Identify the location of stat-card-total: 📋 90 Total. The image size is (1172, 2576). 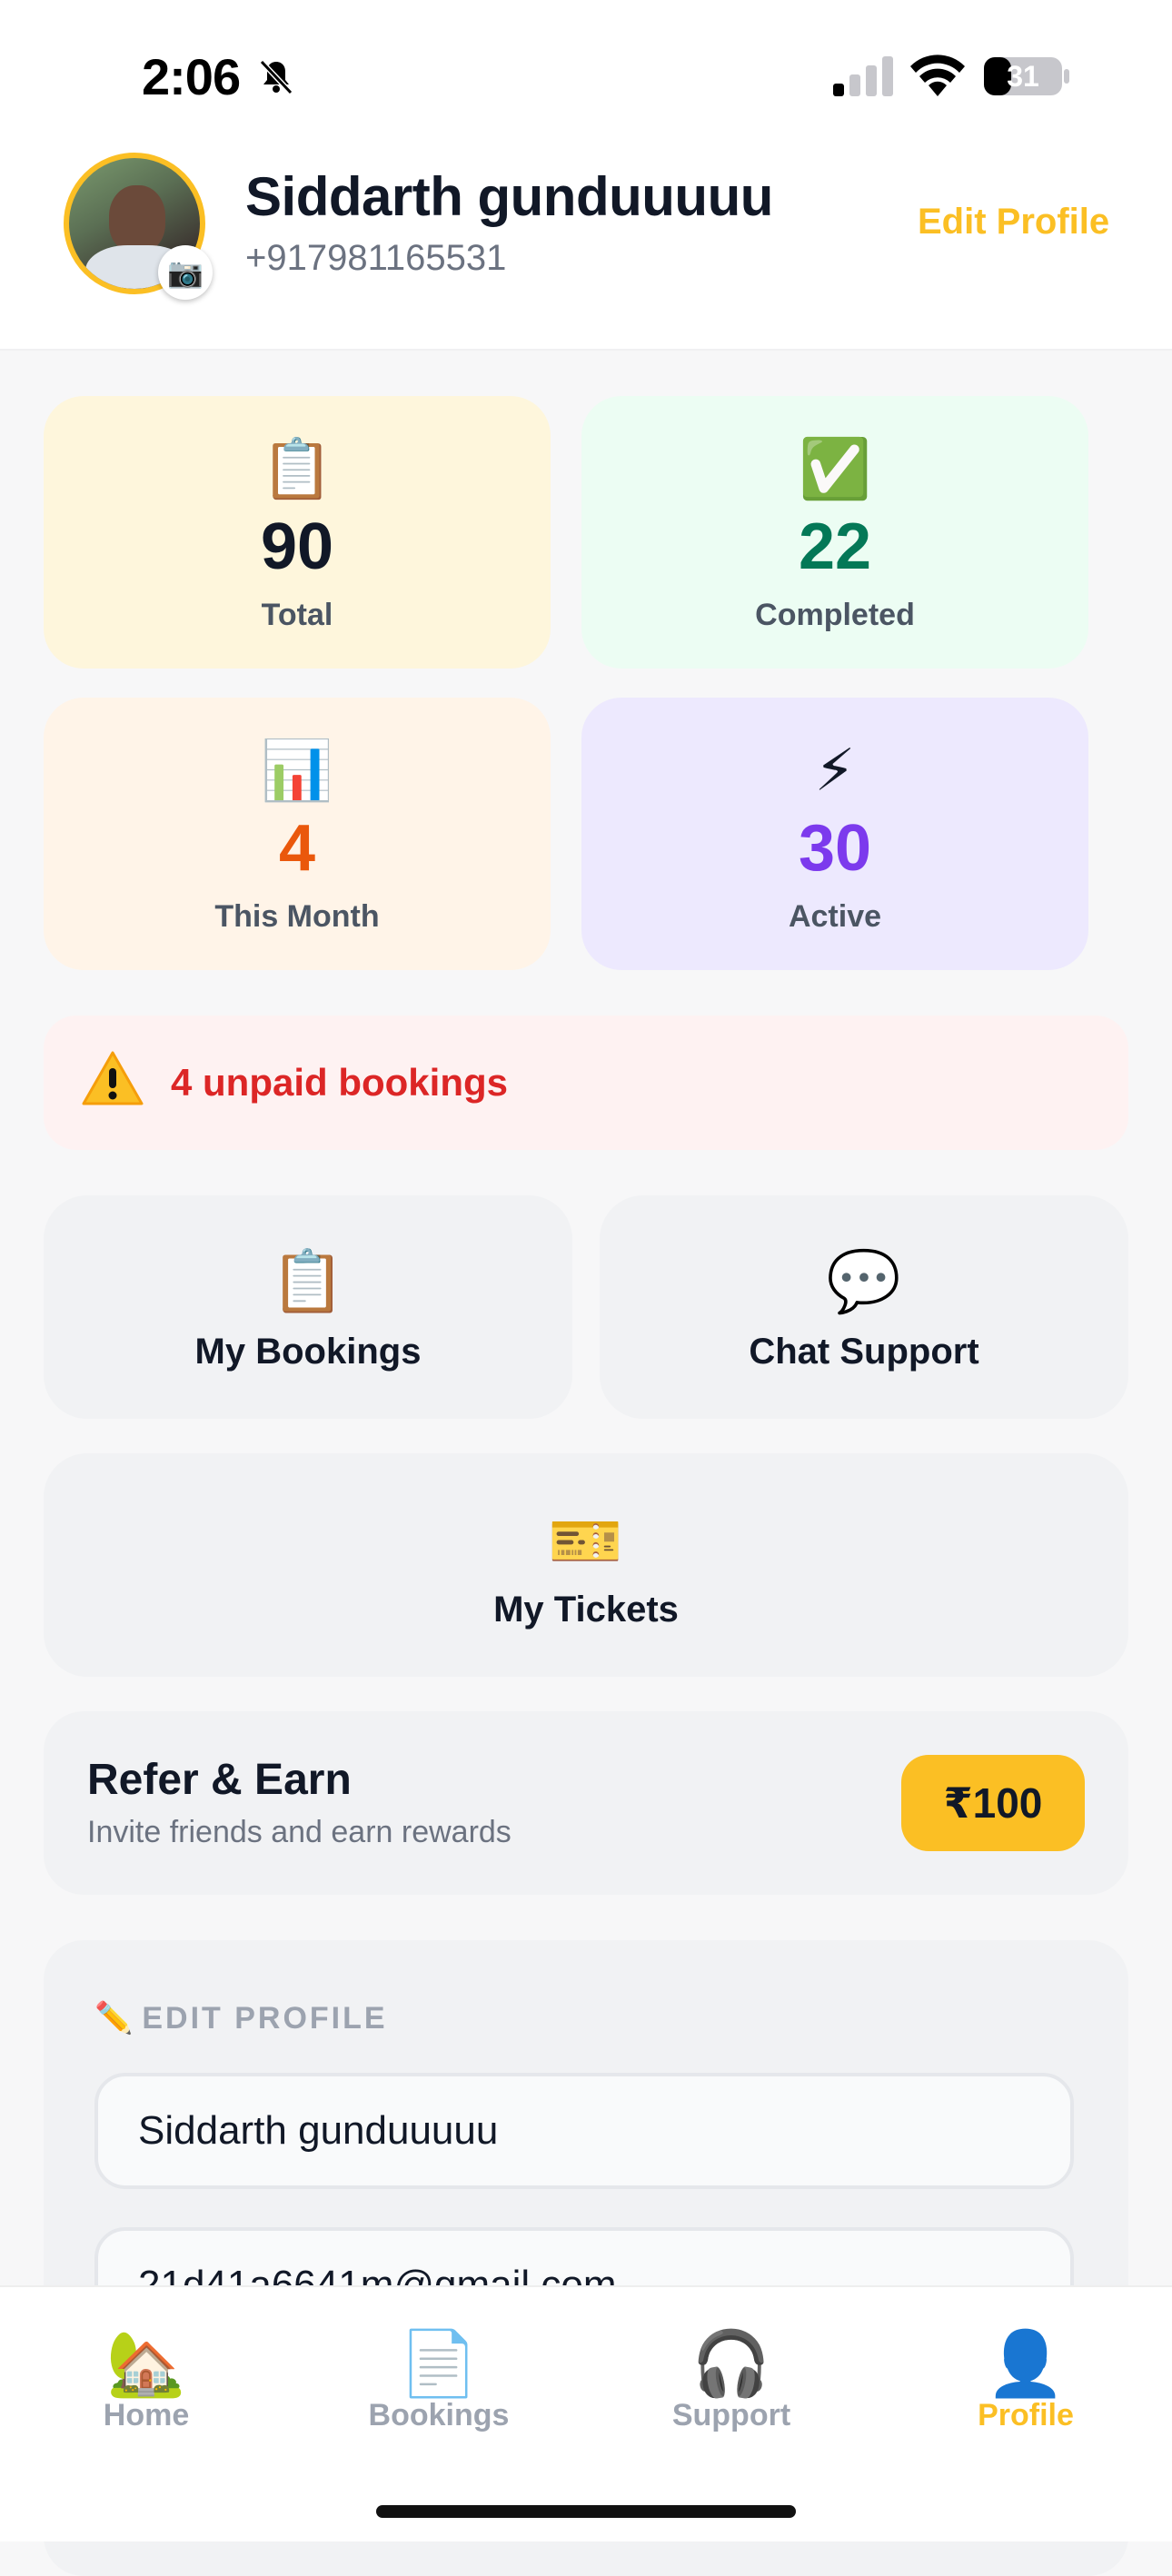
(297, 532).